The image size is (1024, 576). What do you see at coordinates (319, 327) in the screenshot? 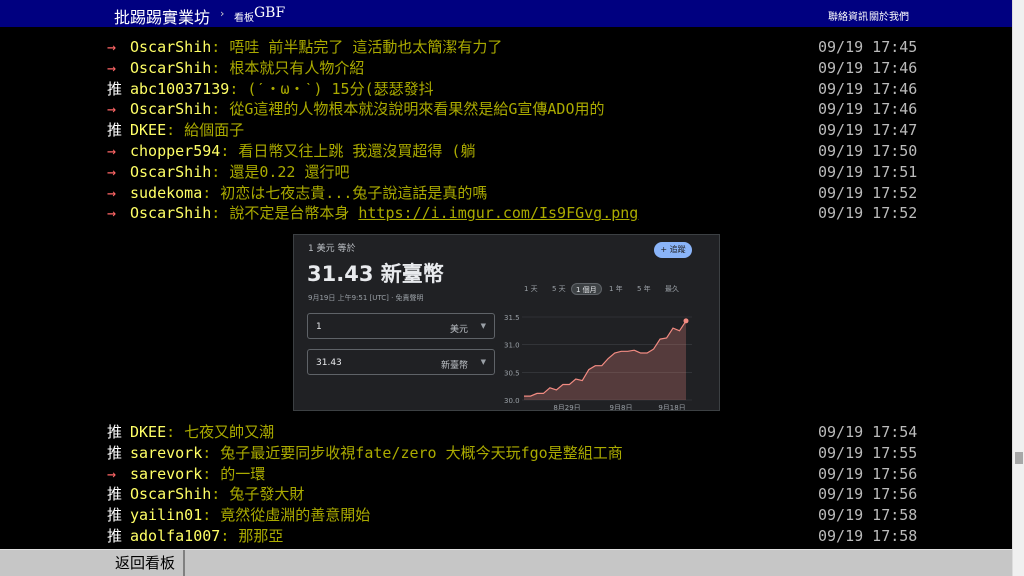
I see `from-amount: 1` at bounding box center [319, 327].